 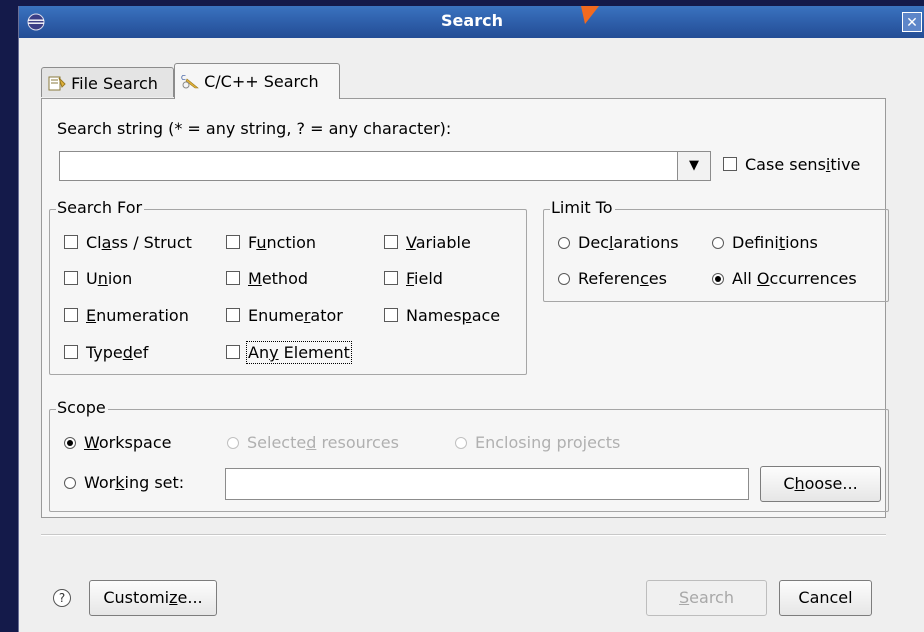 What do you see at coordinates (114, 83) in the screenshot?
I see `tab-label: File Search` at bounding box center [114, 83].